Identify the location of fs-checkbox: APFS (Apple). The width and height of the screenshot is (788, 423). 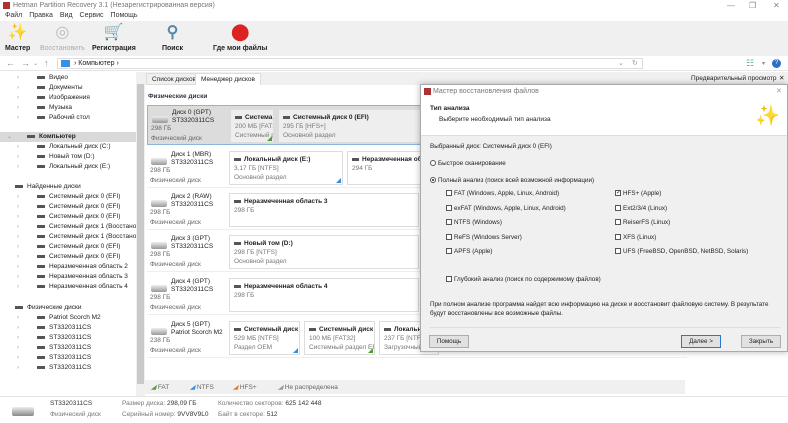
(469, 251).